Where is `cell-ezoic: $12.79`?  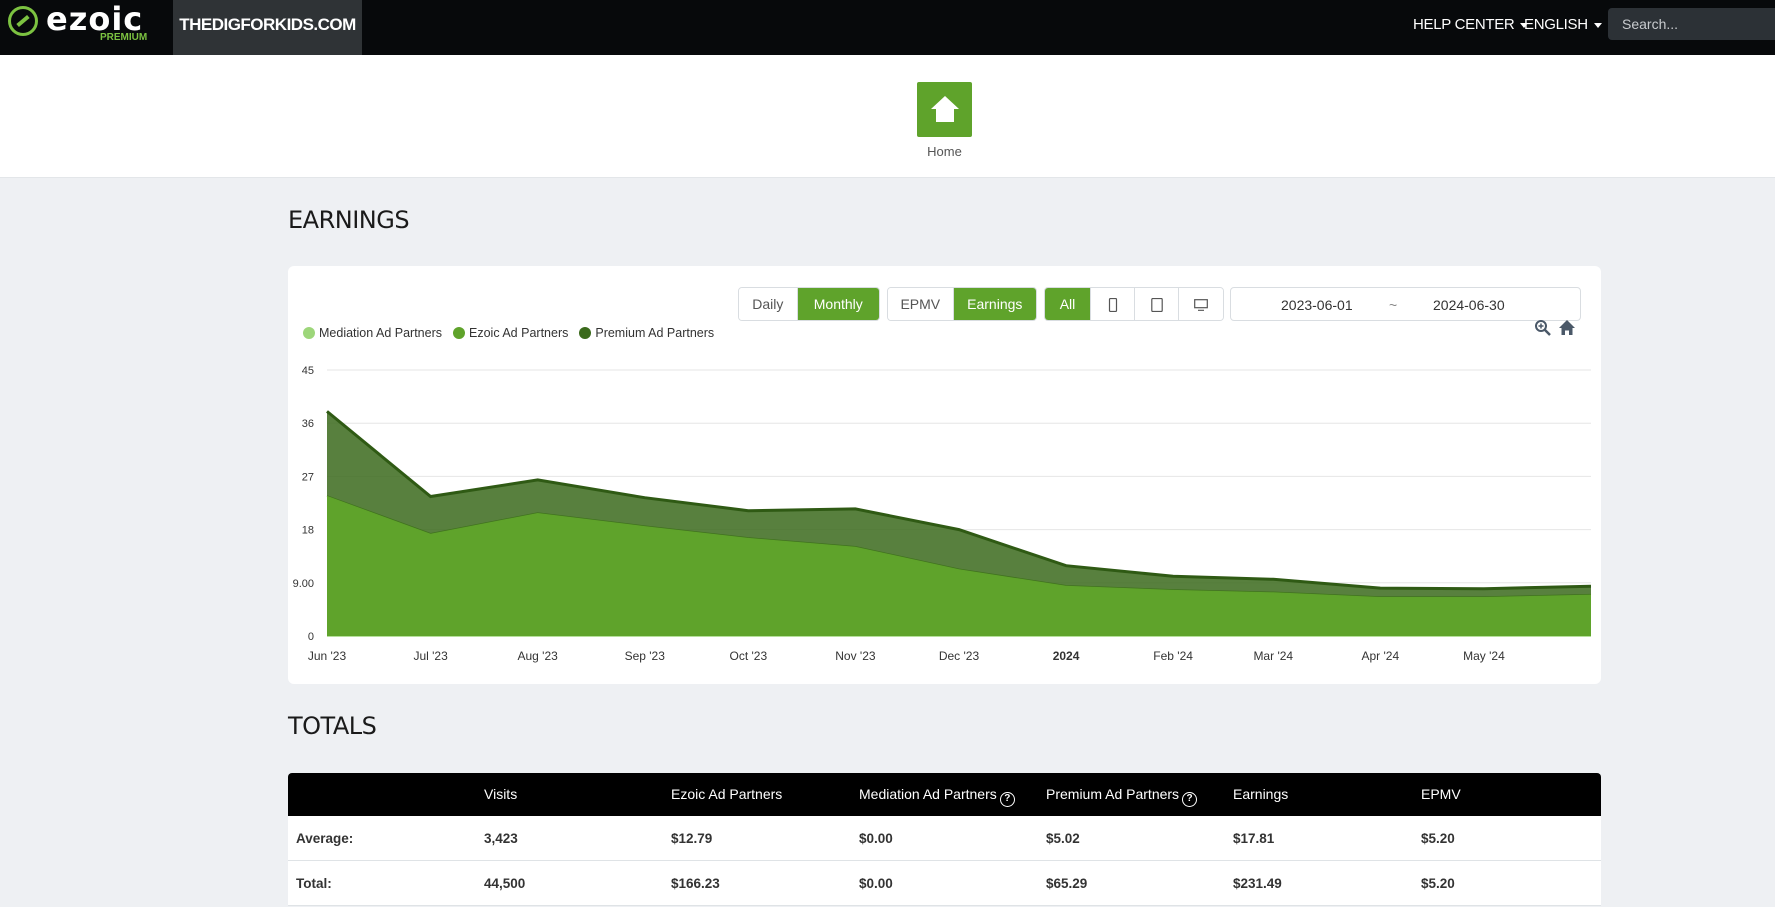 cell-ezoic: $12.79 is located at coordinates (692, 838).